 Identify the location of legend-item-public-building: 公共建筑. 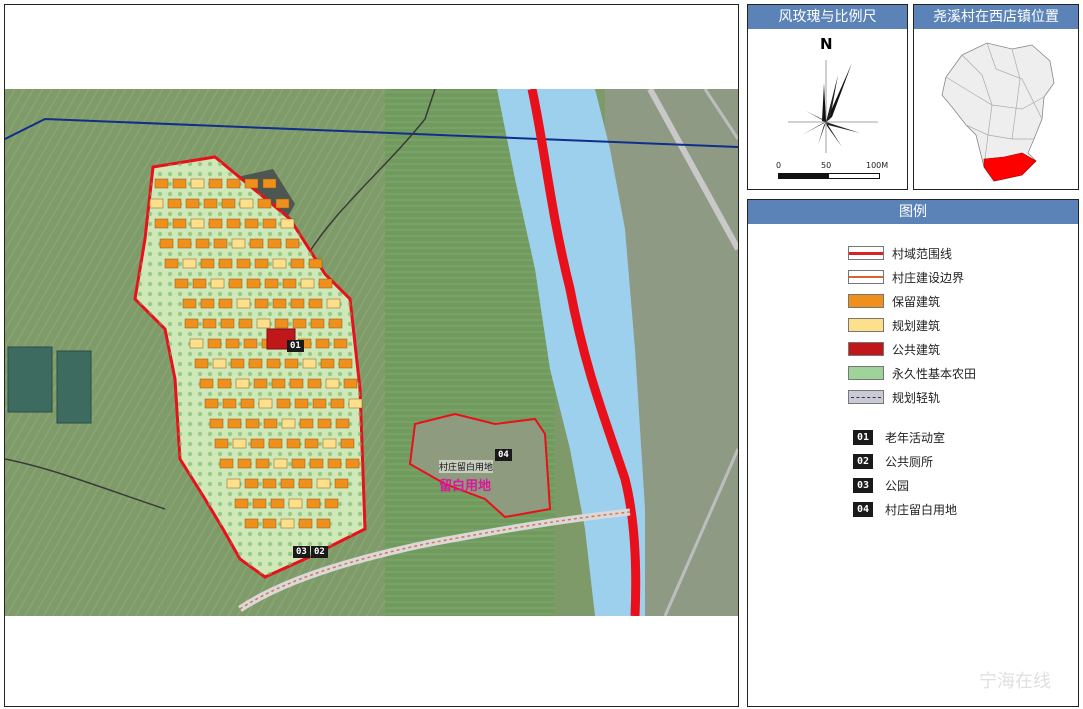
(894, 349).